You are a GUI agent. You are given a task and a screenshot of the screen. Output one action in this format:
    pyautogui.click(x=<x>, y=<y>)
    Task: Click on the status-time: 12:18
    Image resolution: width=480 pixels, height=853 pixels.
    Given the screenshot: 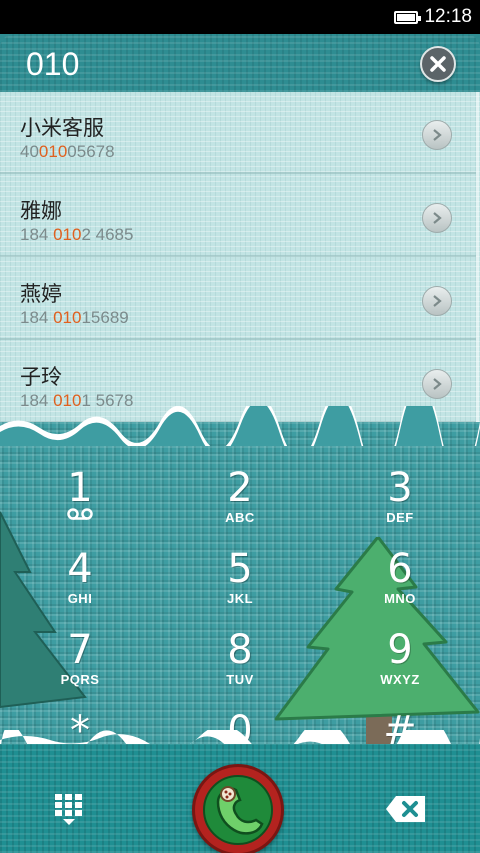 What is the action you would take?
    pyautogui.click(x=448, y=16)
    